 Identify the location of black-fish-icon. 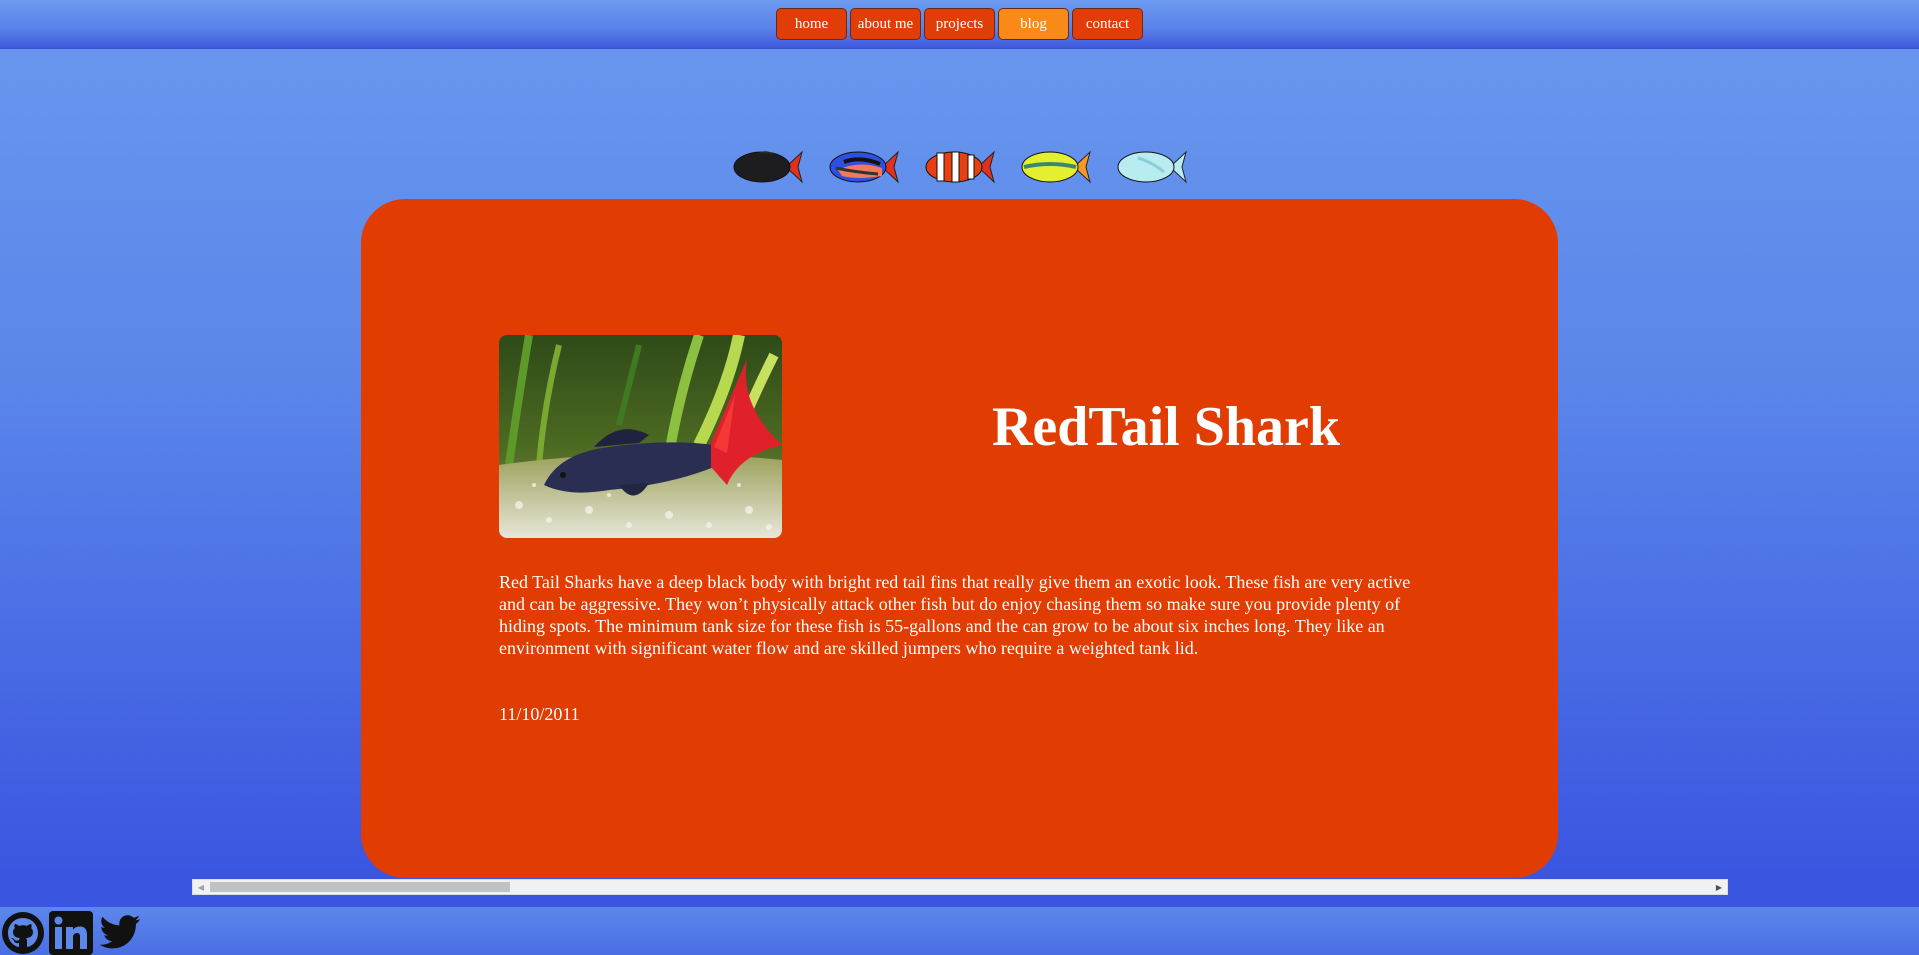
(766, 167).